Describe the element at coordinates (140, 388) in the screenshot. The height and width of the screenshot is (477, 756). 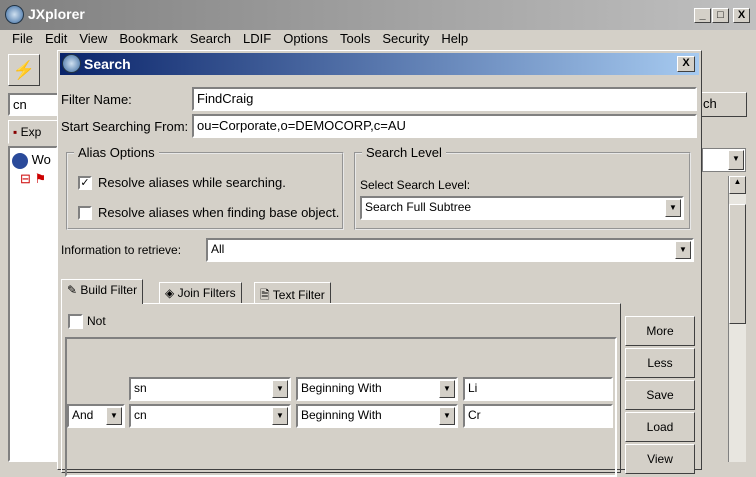
I see `attribute-value: sn` at that location.